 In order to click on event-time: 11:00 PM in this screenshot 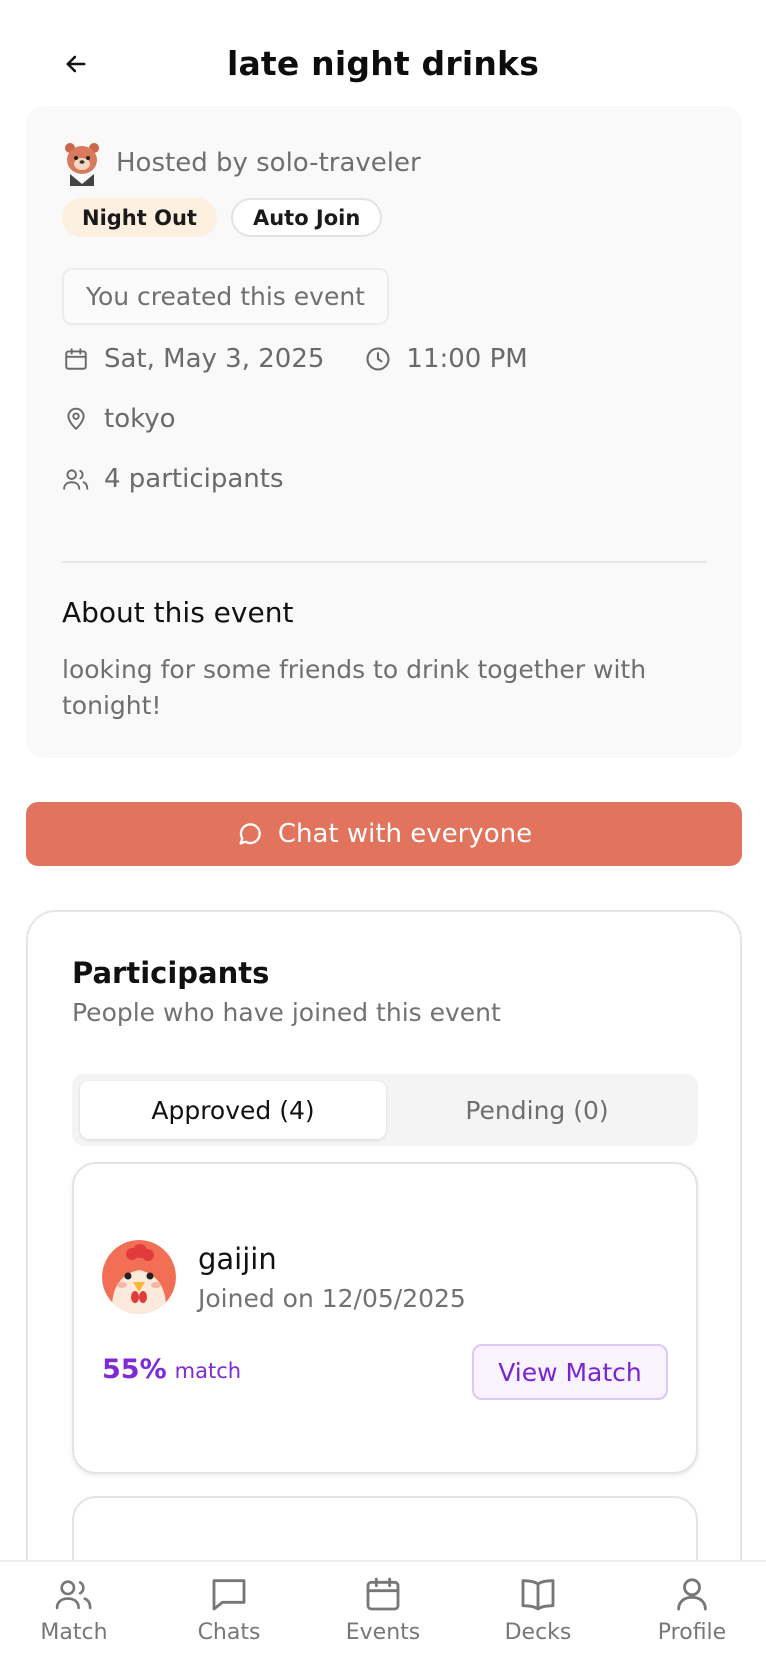, I will do `click(467, 359)`.